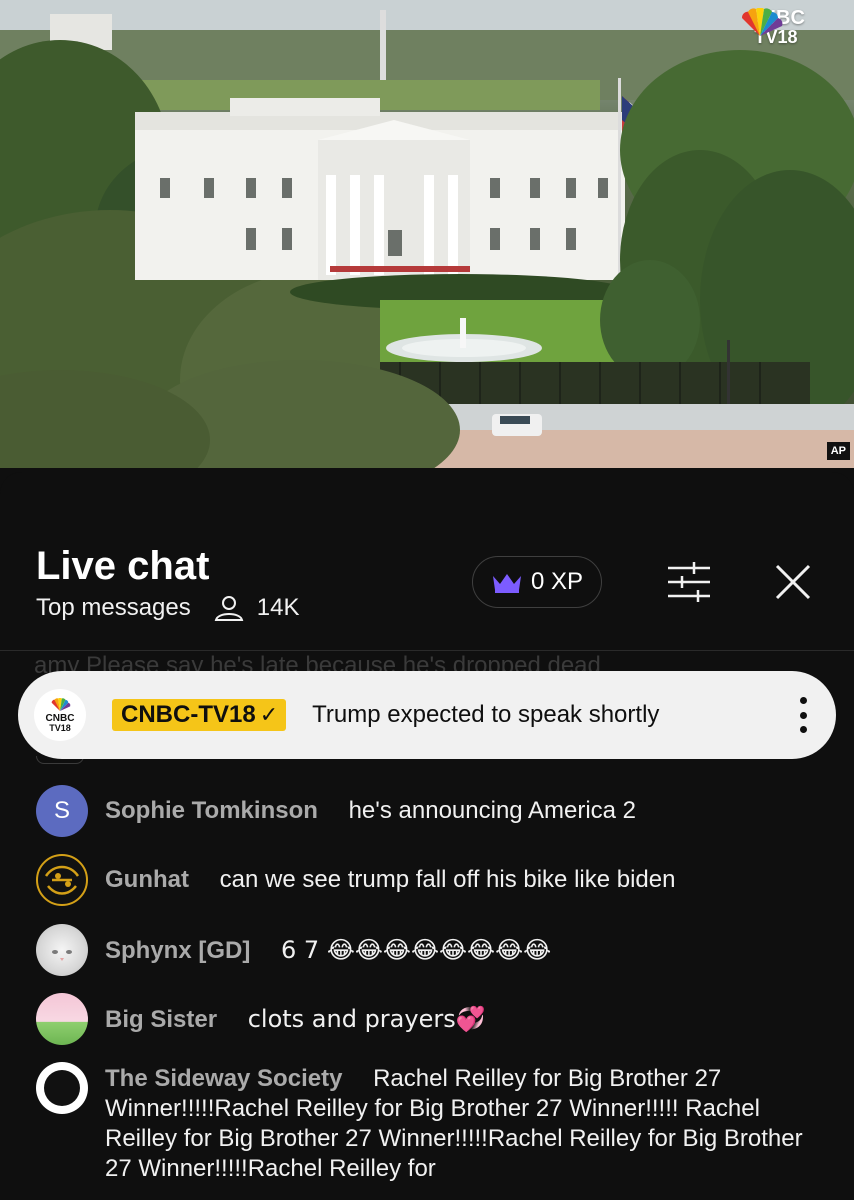 This screenshot has height=1200, width=854. I want to click on message-author: Sophie Tomkinson, so click(211, 810).